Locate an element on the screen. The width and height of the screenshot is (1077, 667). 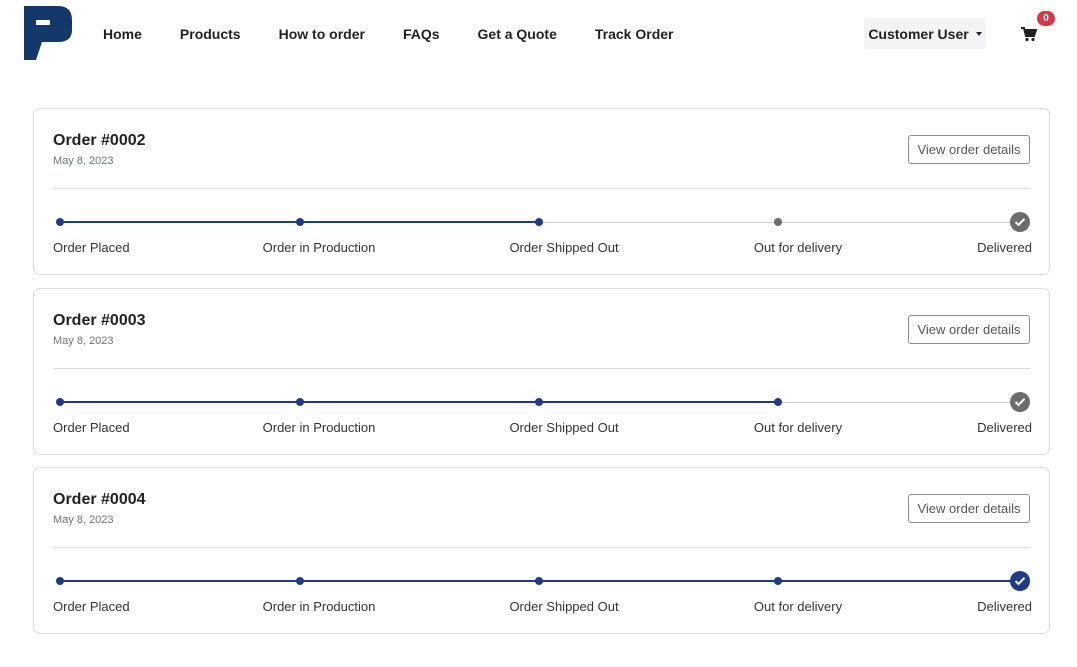
nav-how-to-order: How to order is located at coordinates (322, 34).